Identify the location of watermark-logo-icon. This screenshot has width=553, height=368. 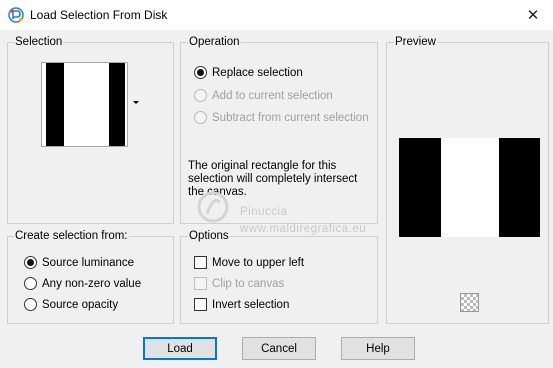
(213, 207).